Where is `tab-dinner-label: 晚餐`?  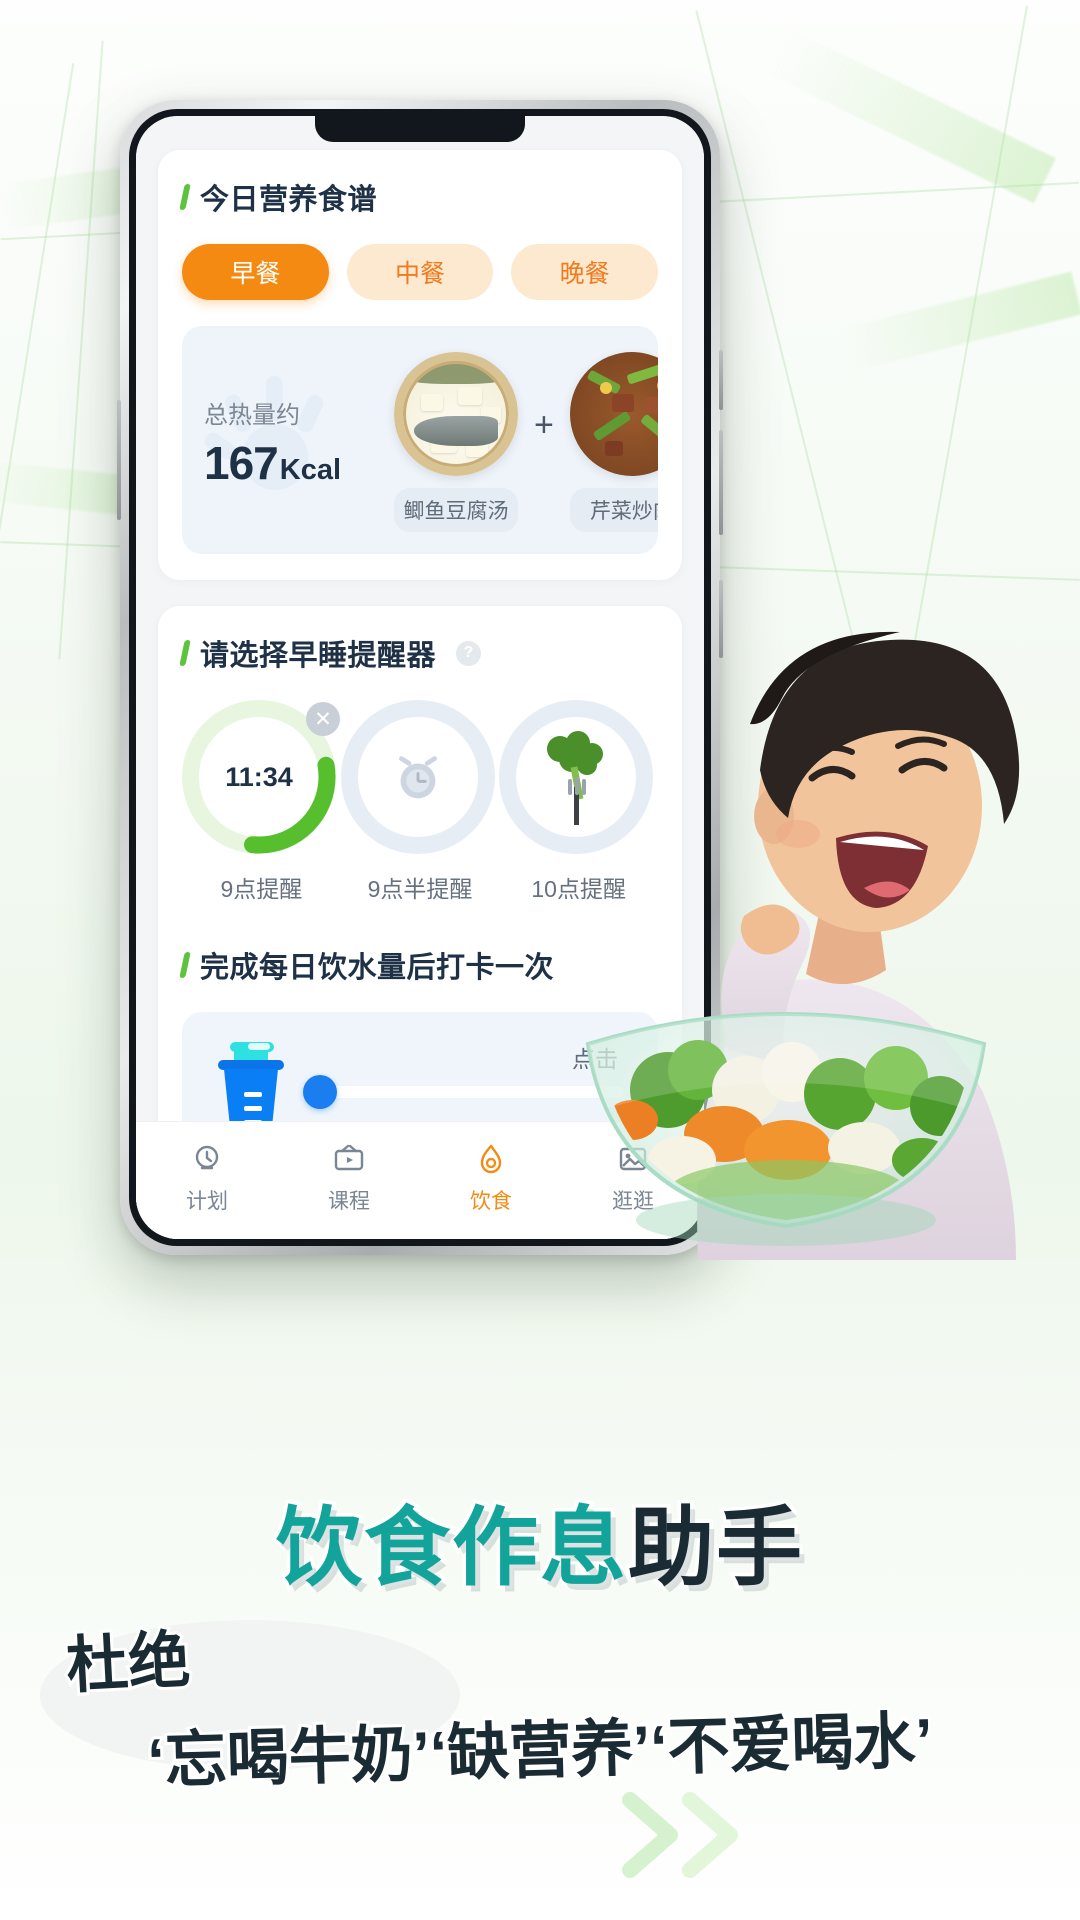
tab-dinner-label: 晚餐 is located at coordinates (584, 274).